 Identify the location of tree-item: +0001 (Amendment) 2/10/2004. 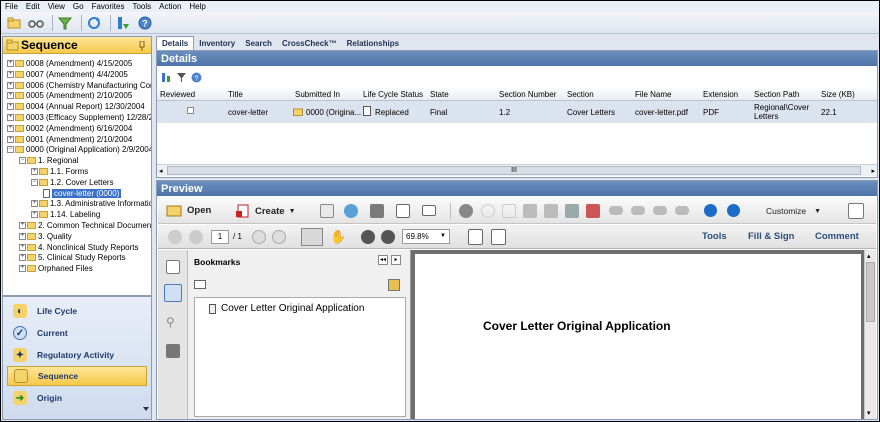
(69, 139).